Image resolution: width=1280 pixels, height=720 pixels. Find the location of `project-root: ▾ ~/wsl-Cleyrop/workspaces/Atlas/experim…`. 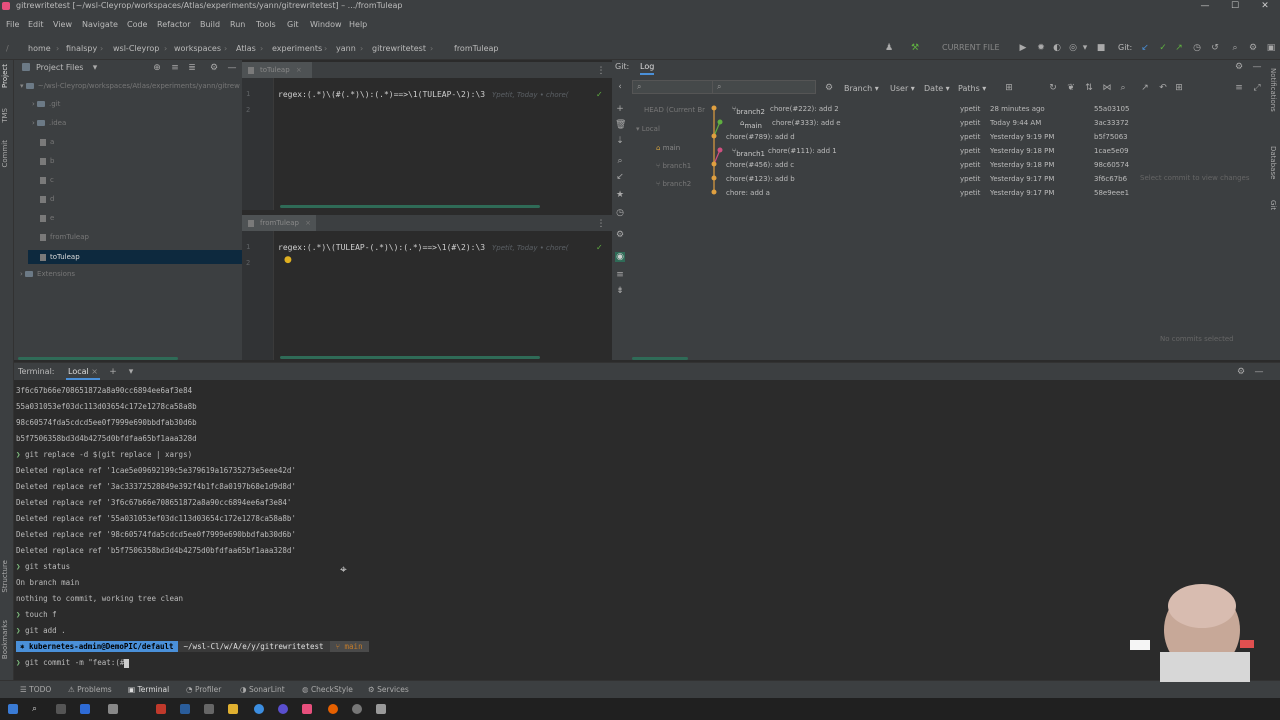

project-root: ▾ ~/wsl-Cleyrop/workspaces/Atlas/experim… is located at coordinates (130, 86).